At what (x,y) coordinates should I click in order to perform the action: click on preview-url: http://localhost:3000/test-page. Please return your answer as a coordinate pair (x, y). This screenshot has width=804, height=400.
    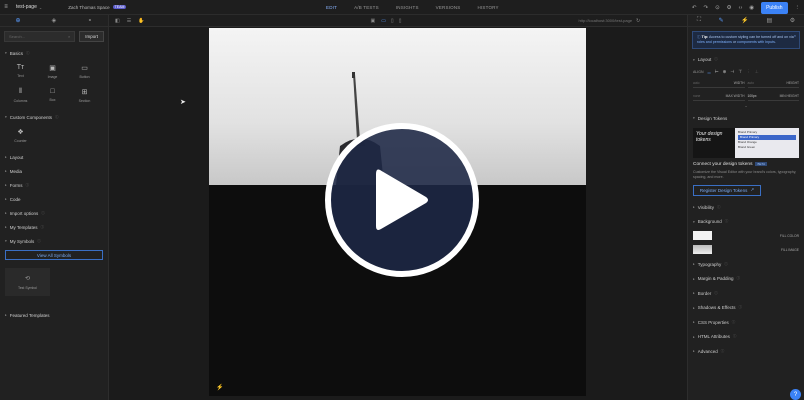
    Looking at the image, I should click on (605, 20).